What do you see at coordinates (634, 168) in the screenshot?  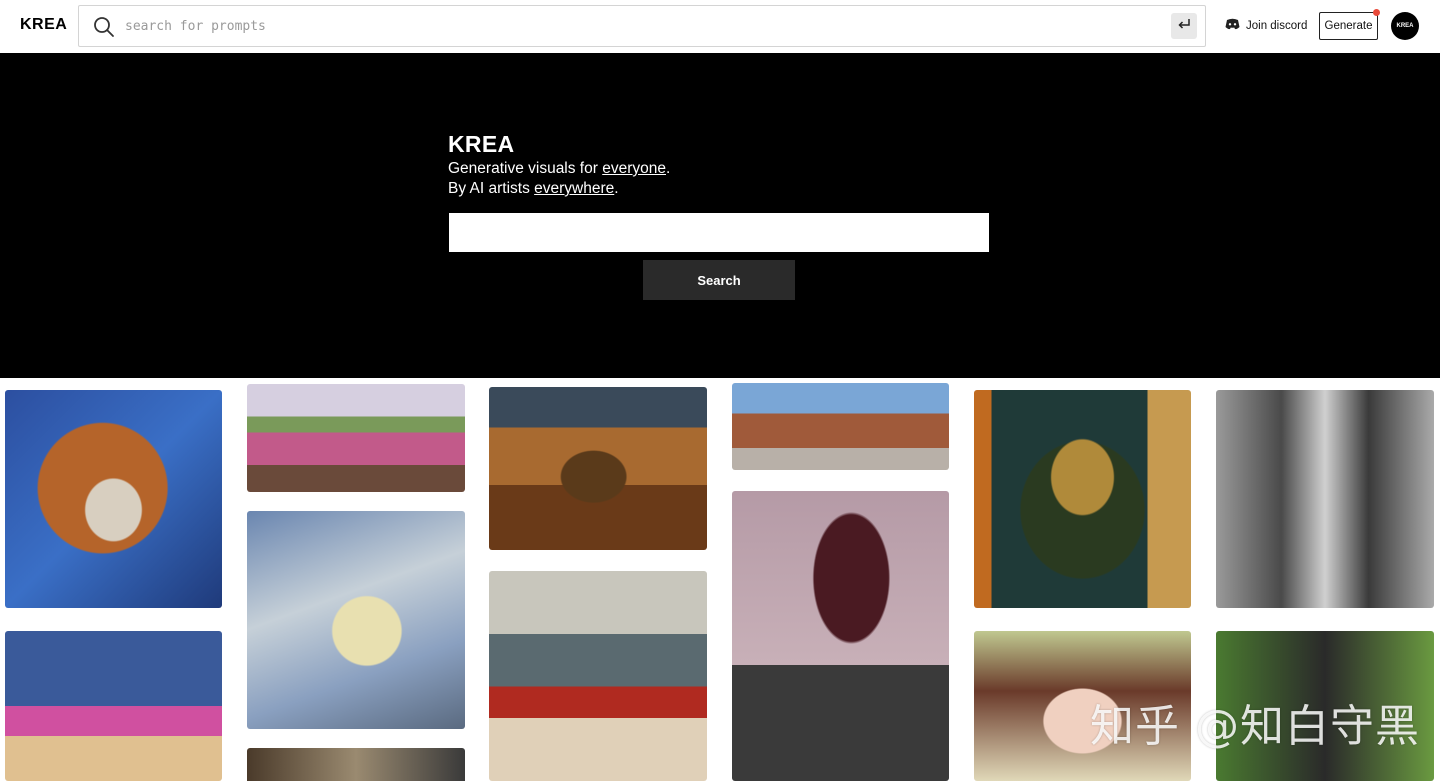 I see `everyone-link: everyone` at bounding box center [634, 168].